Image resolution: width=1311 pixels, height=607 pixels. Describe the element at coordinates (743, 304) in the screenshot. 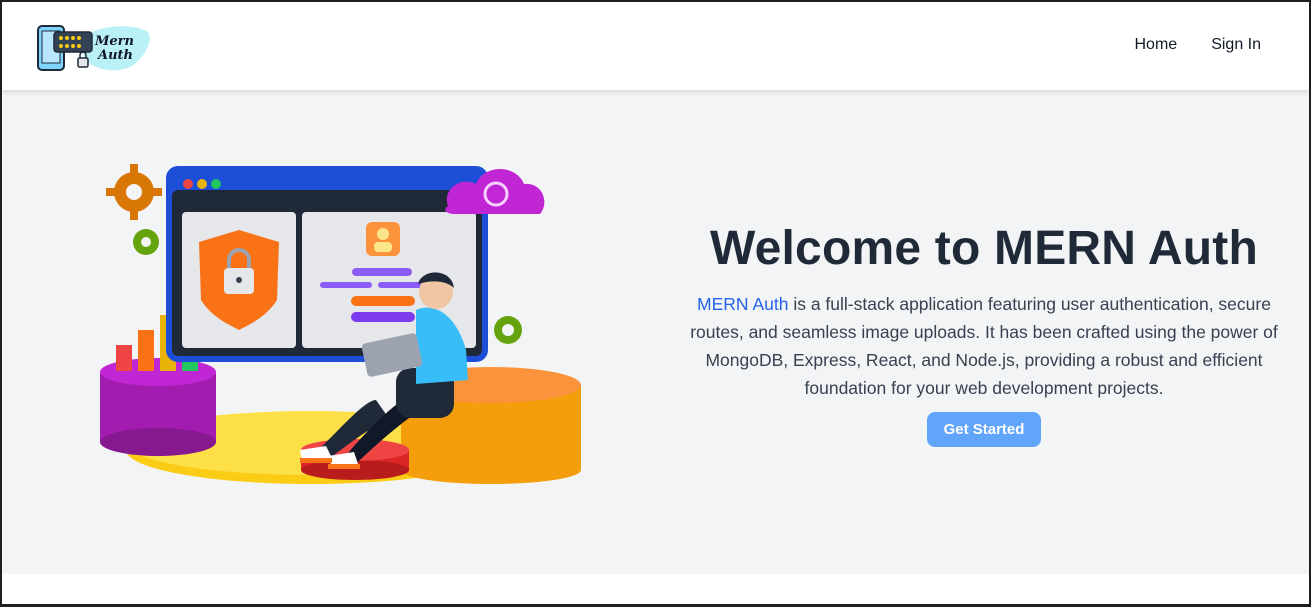

I see `hero-description-accent: MERN Auth` at that location.